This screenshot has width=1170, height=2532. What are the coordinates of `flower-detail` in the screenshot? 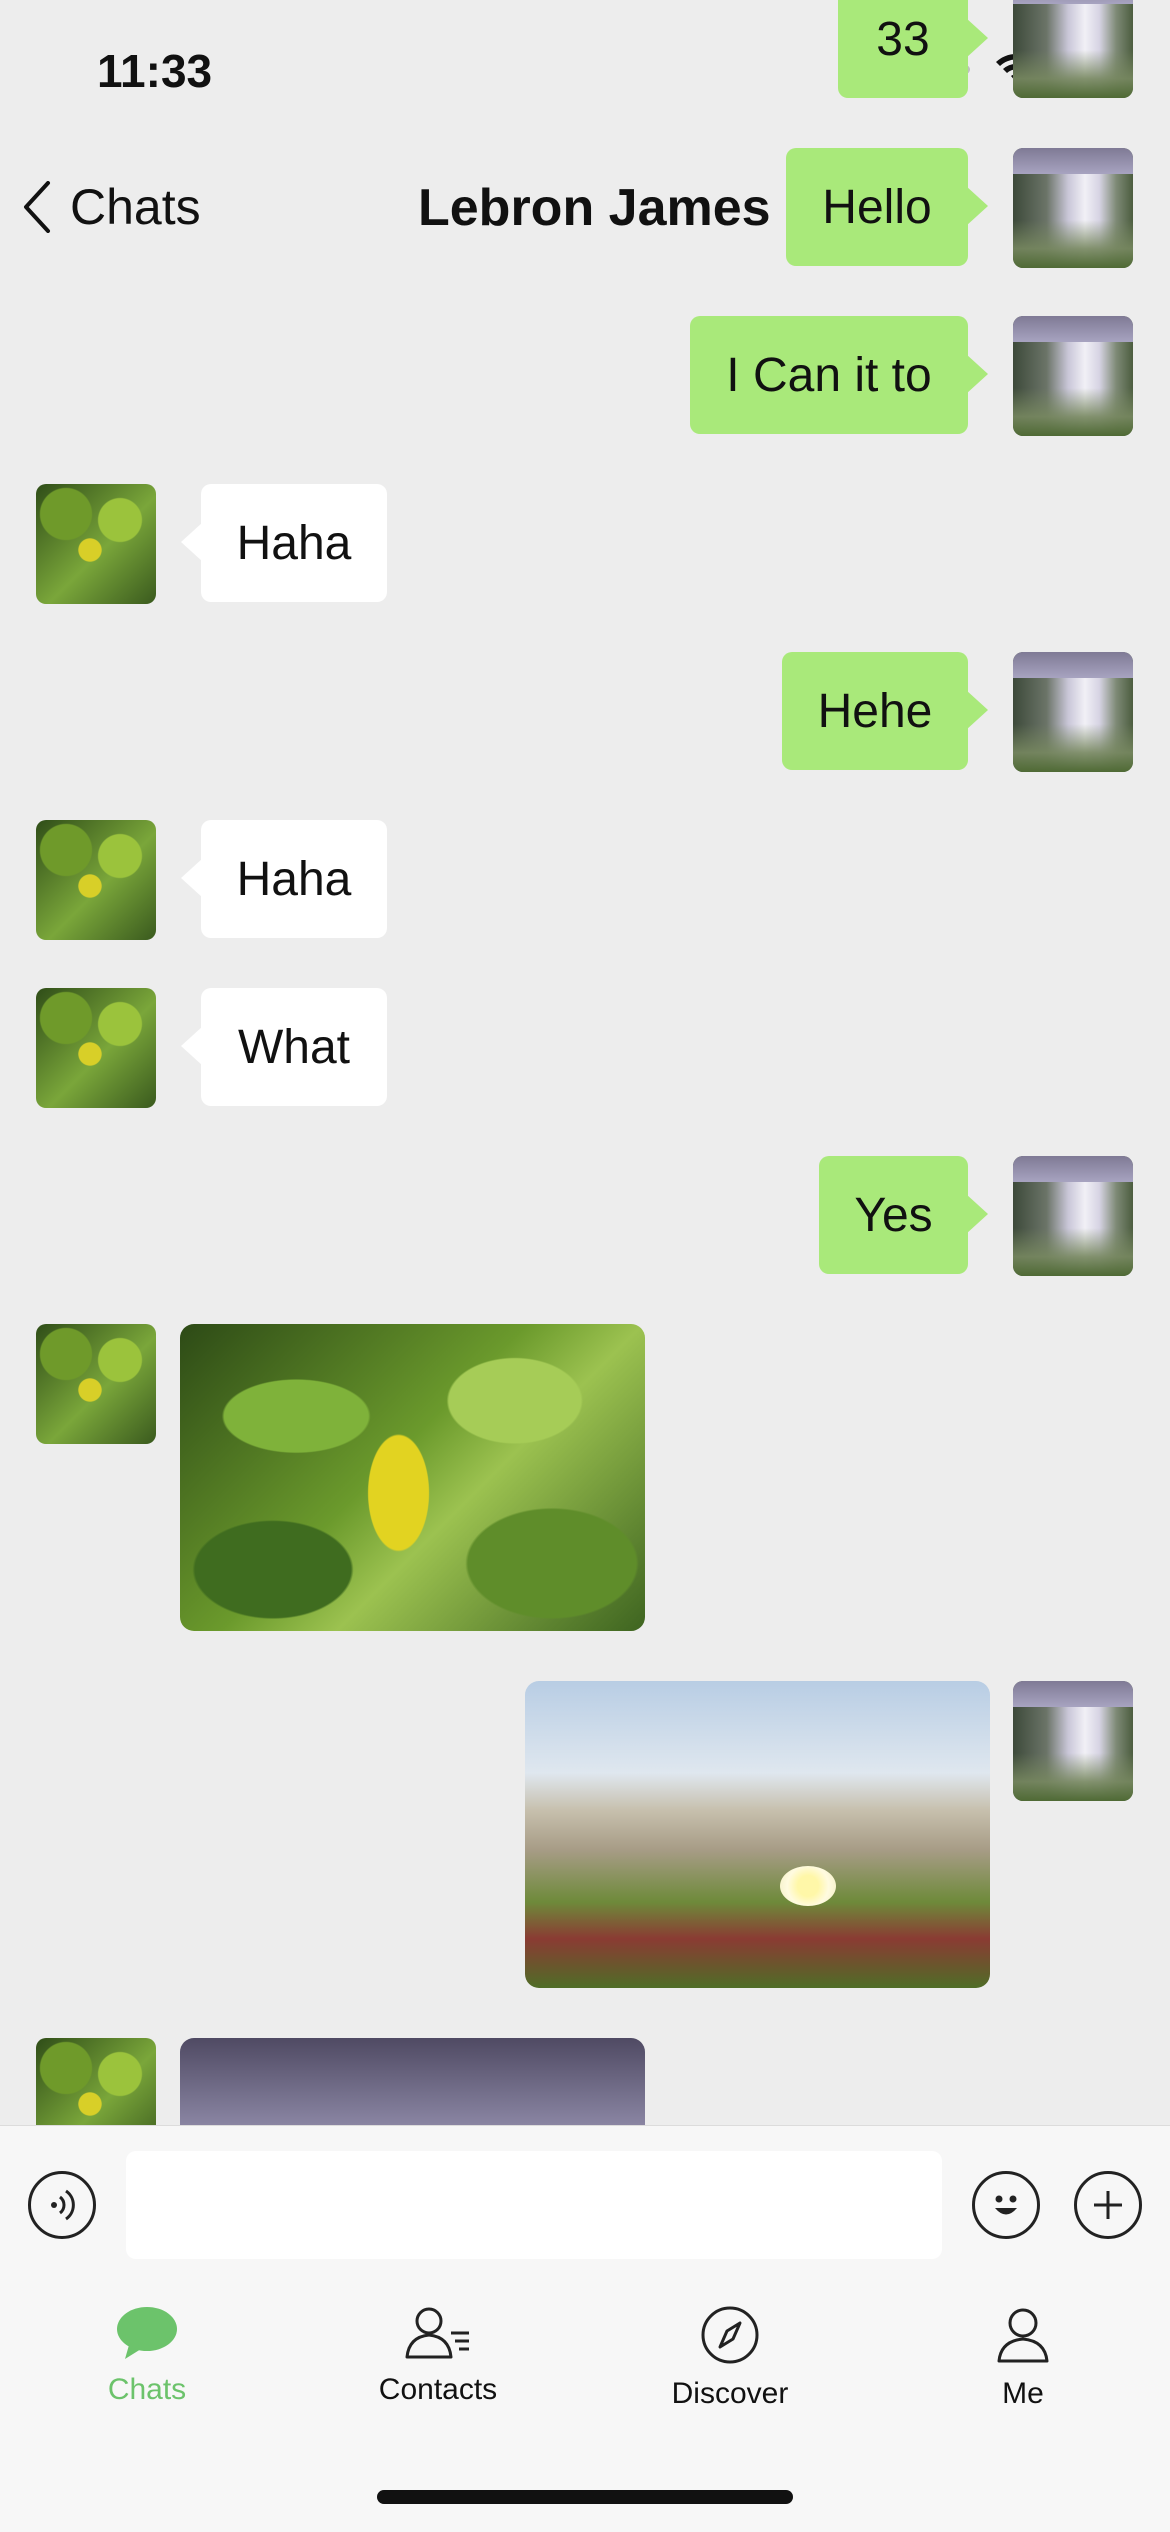 It's located at (808, 1886).